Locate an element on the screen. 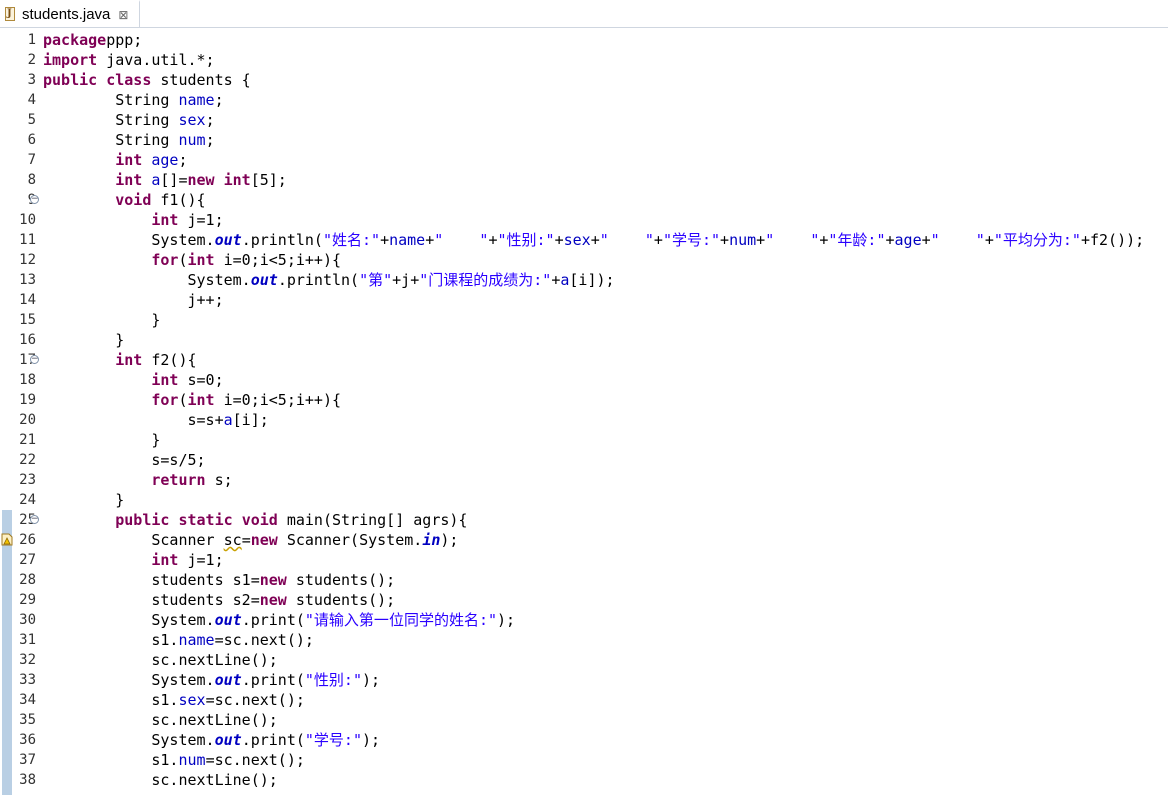 The height and width of the screenshot is (795, 1168). code-token: void is located at coordinates (259, 520).